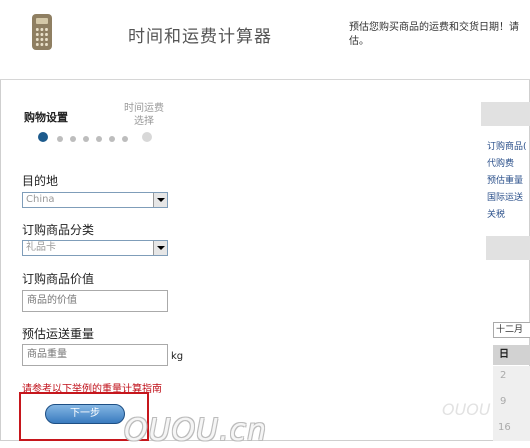 This screenshot has height=448, width=530. I want to click on sidebar-link-fee: 代购费, so click(500, 162).